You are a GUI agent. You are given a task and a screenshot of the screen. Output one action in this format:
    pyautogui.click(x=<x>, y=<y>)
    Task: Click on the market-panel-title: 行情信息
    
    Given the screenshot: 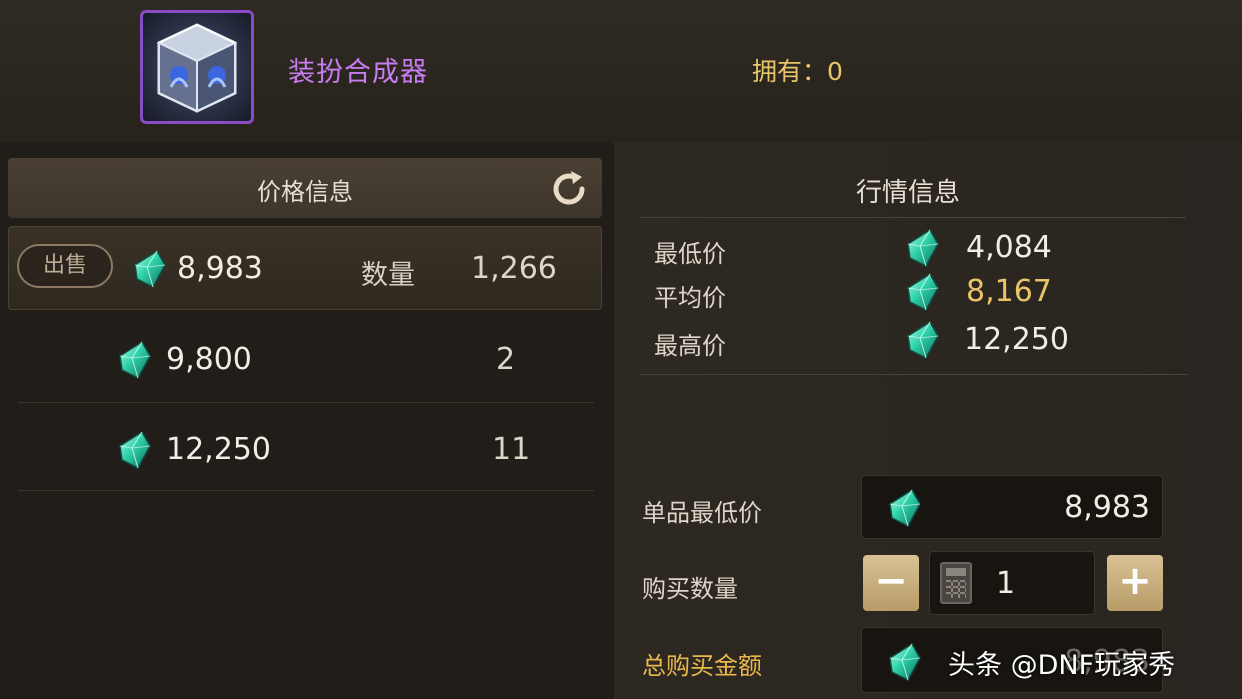 What is the action you would take?
    pyautogui.click(x=908, y=193)
    